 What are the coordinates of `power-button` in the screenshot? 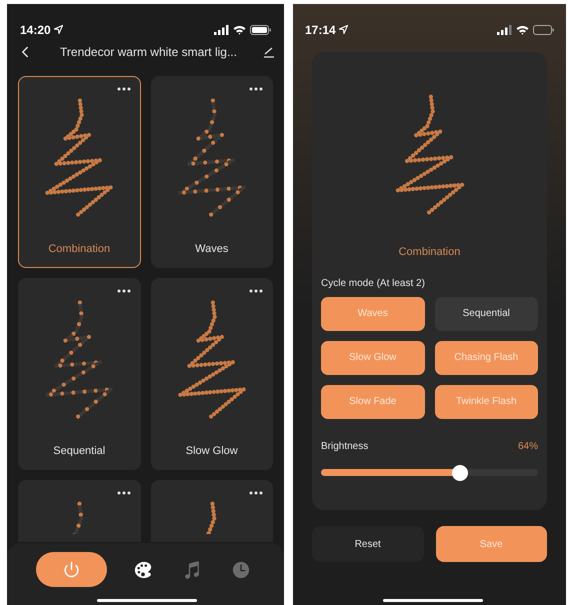 It's located at (71, 569).